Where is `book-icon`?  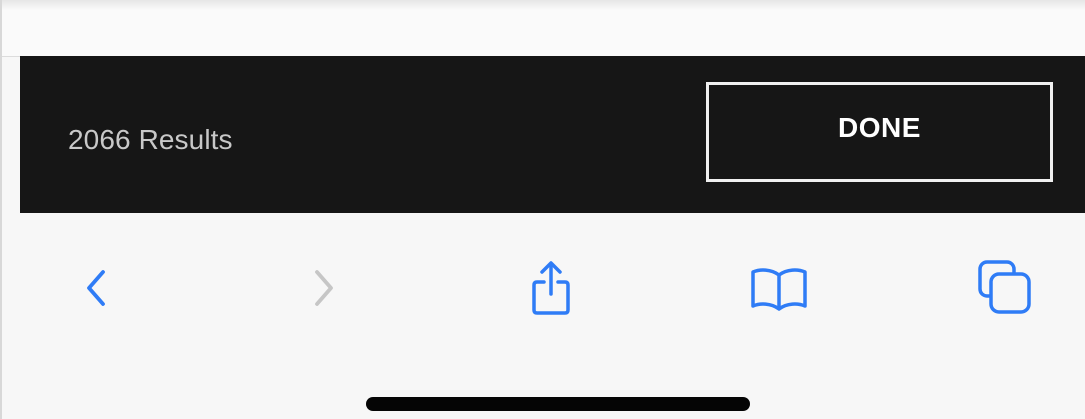
book-icon is located at coordinates (779, 289).